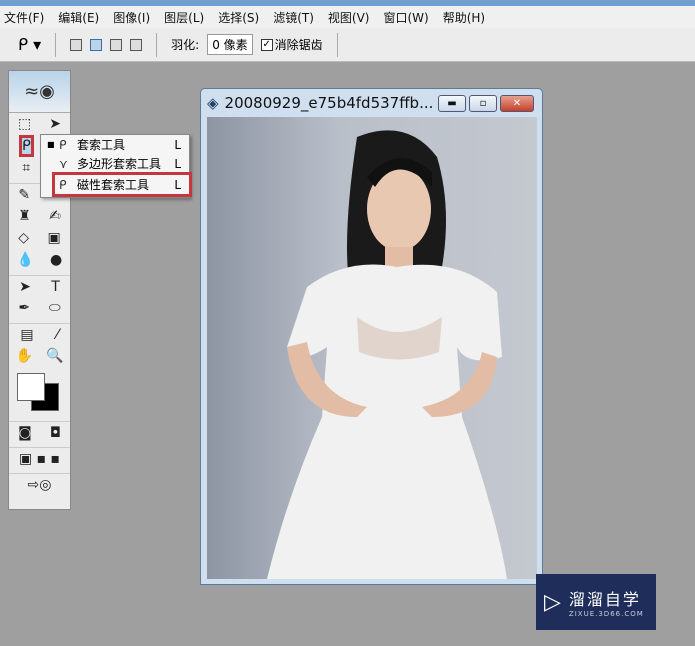 The image size is (695, 646). Describe the element at coordinates (23, 238) in the screenshot. I see `eraser-tool-icon: ◇` at that location.